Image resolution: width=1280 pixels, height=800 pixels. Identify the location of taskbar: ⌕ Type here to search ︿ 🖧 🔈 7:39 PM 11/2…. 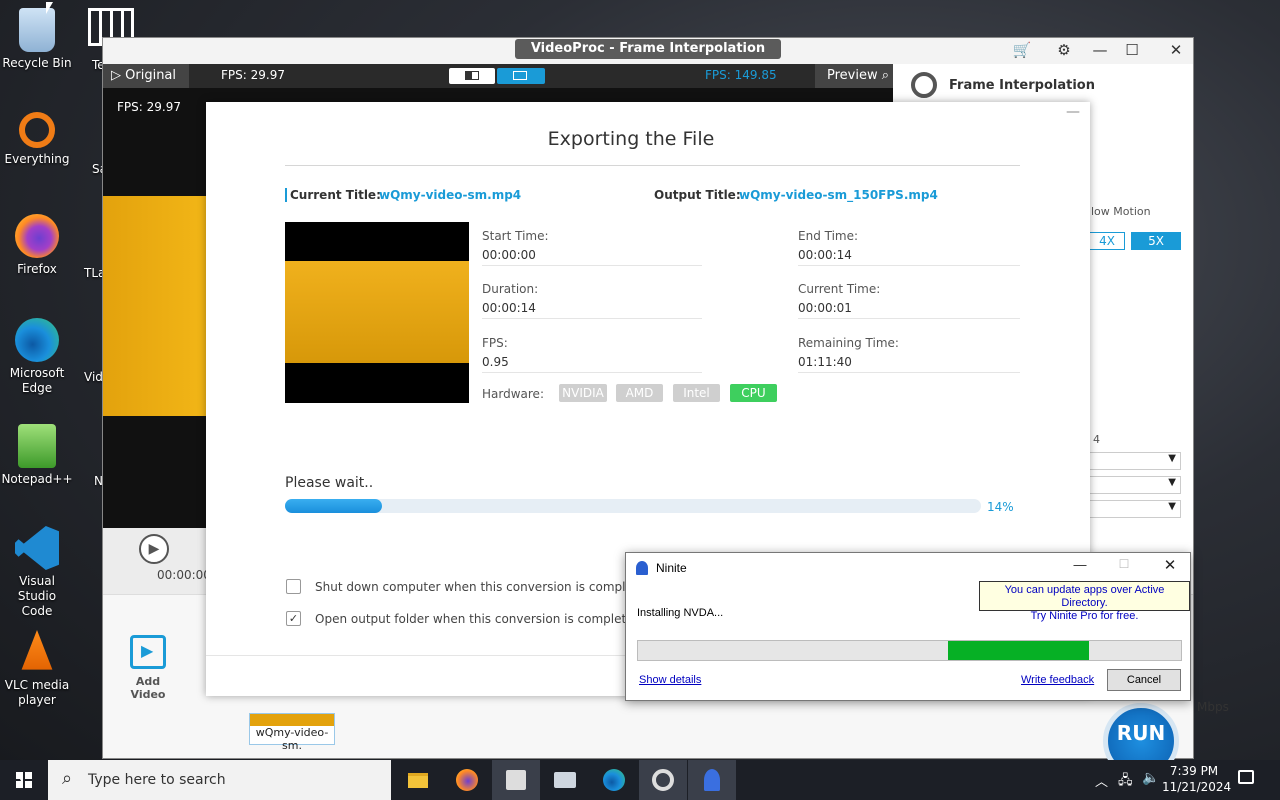
(640, 780).